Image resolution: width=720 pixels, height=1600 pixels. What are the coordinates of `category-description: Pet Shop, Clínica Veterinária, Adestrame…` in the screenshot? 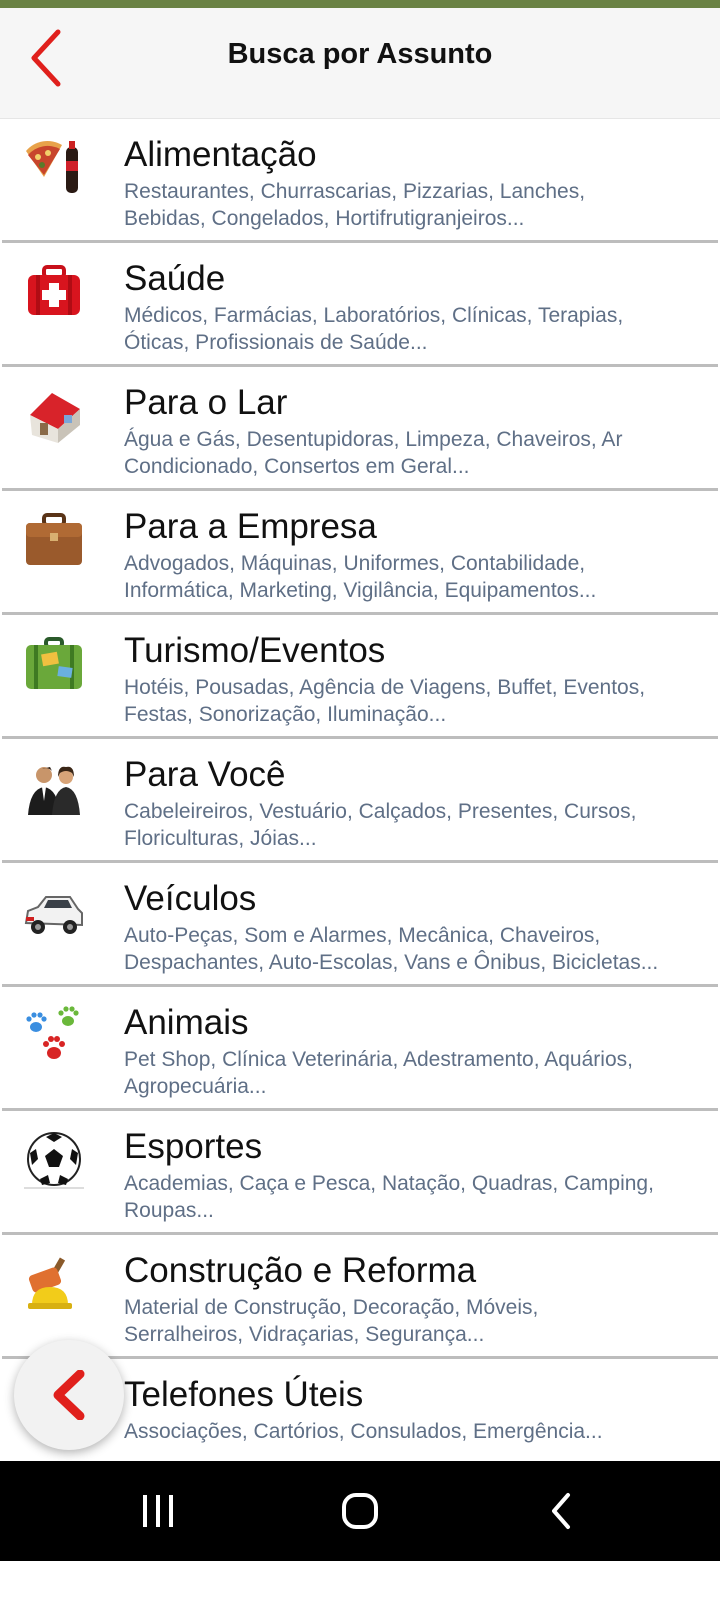 It's located at (378, 1073).